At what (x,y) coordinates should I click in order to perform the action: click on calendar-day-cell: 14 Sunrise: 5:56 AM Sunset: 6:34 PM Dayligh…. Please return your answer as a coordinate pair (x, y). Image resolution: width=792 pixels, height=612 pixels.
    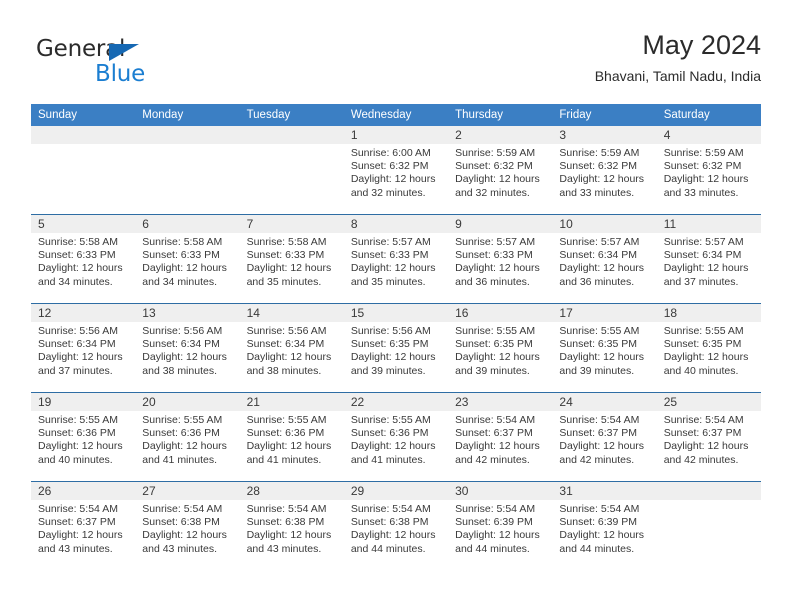
    Looking at the image, I should click on (291, 348).